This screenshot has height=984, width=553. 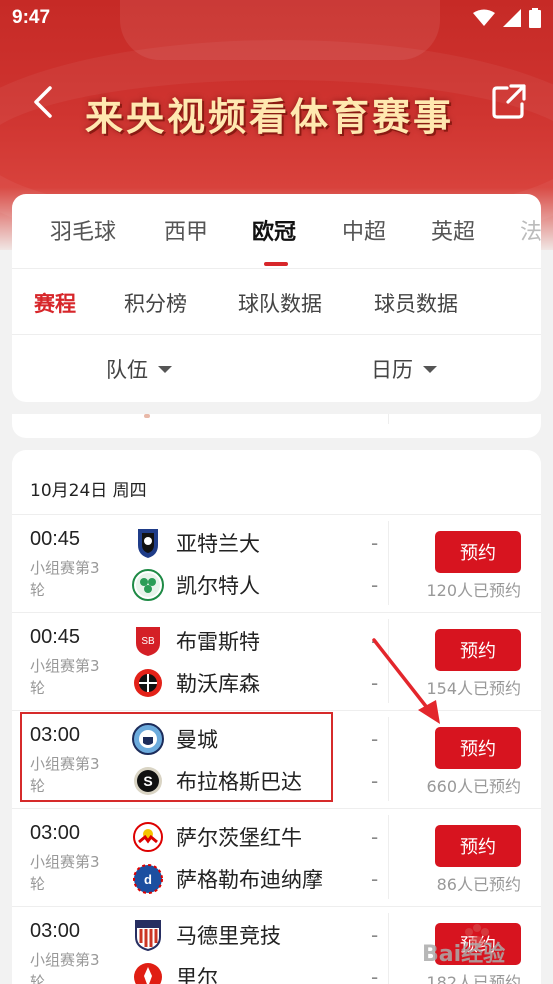 What do you see at coordinates (453, 230) in the screenshot?
I see `tab-premier-league: 英超` at bounding box center [453, 230].